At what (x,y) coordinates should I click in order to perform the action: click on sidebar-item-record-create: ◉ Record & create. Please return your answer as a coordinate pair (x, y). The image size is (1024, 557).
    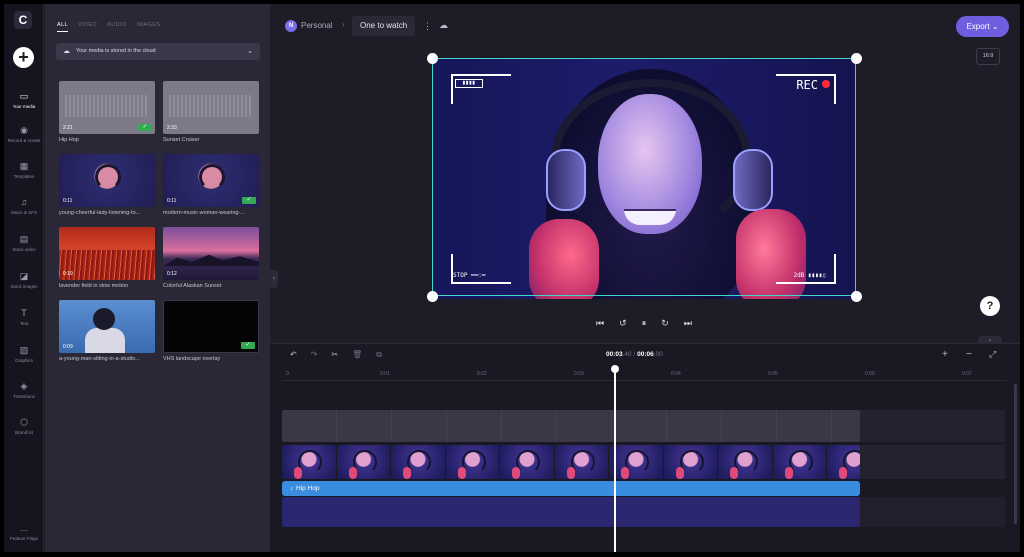
    Looking at the image, I should click on (24, 133).